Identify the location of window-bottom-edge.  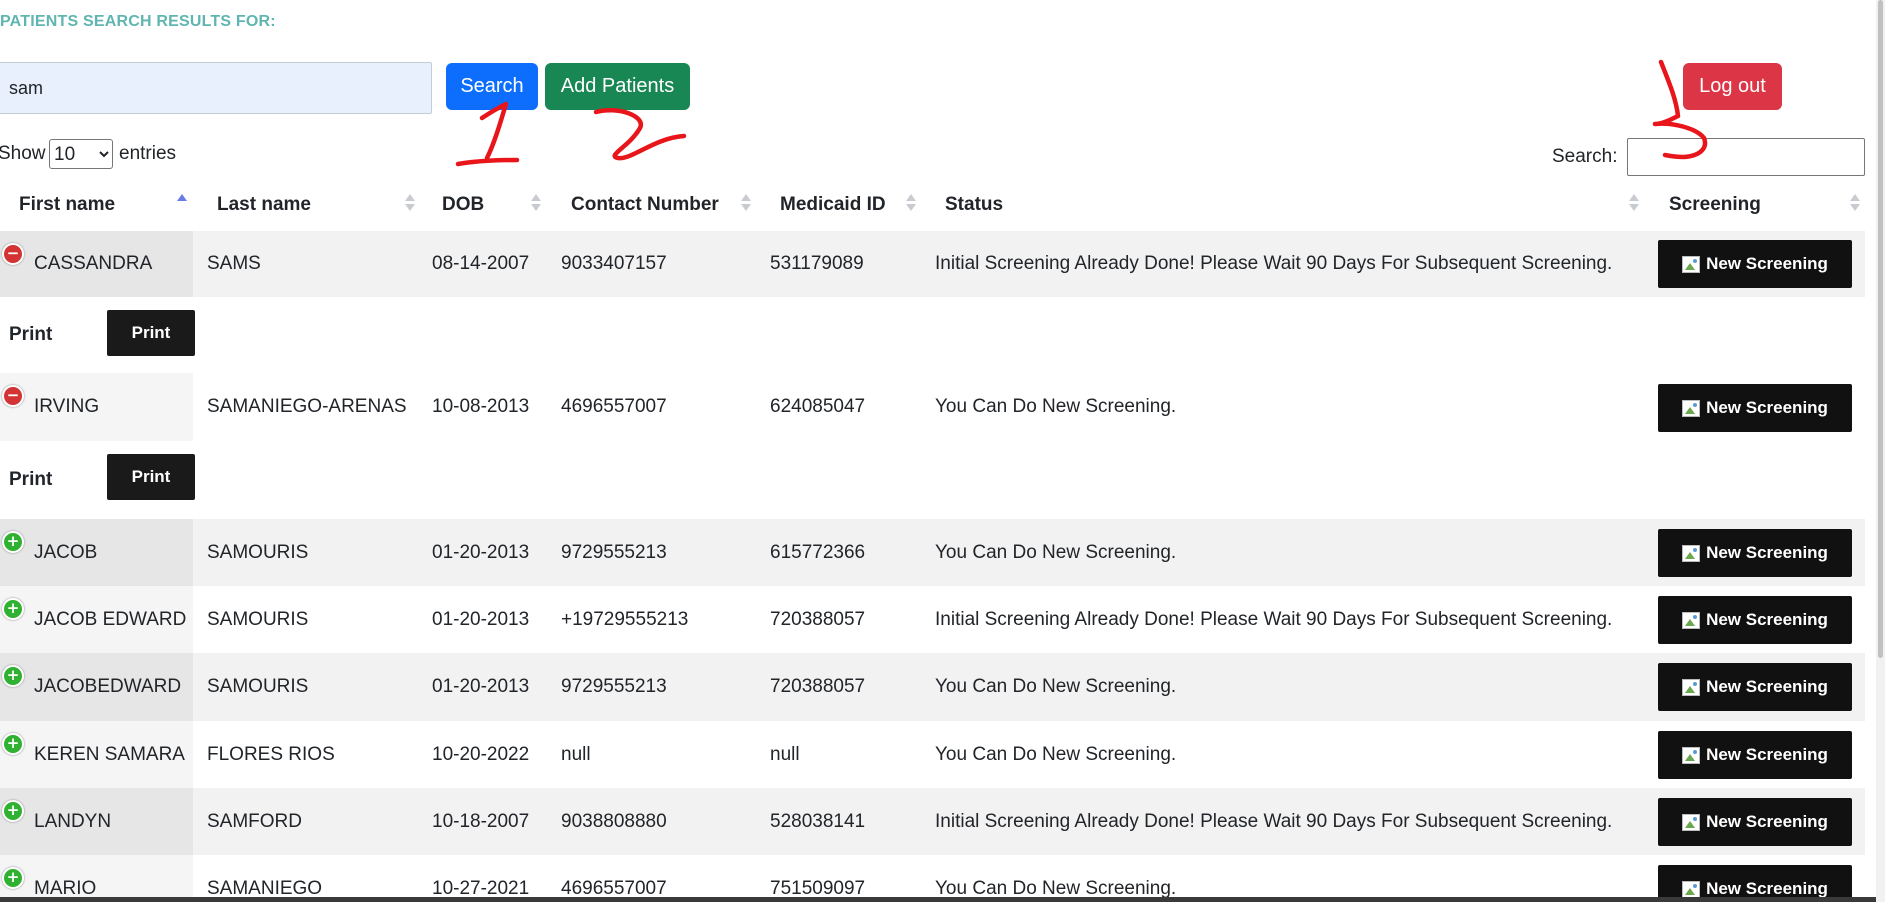
(942, 899).